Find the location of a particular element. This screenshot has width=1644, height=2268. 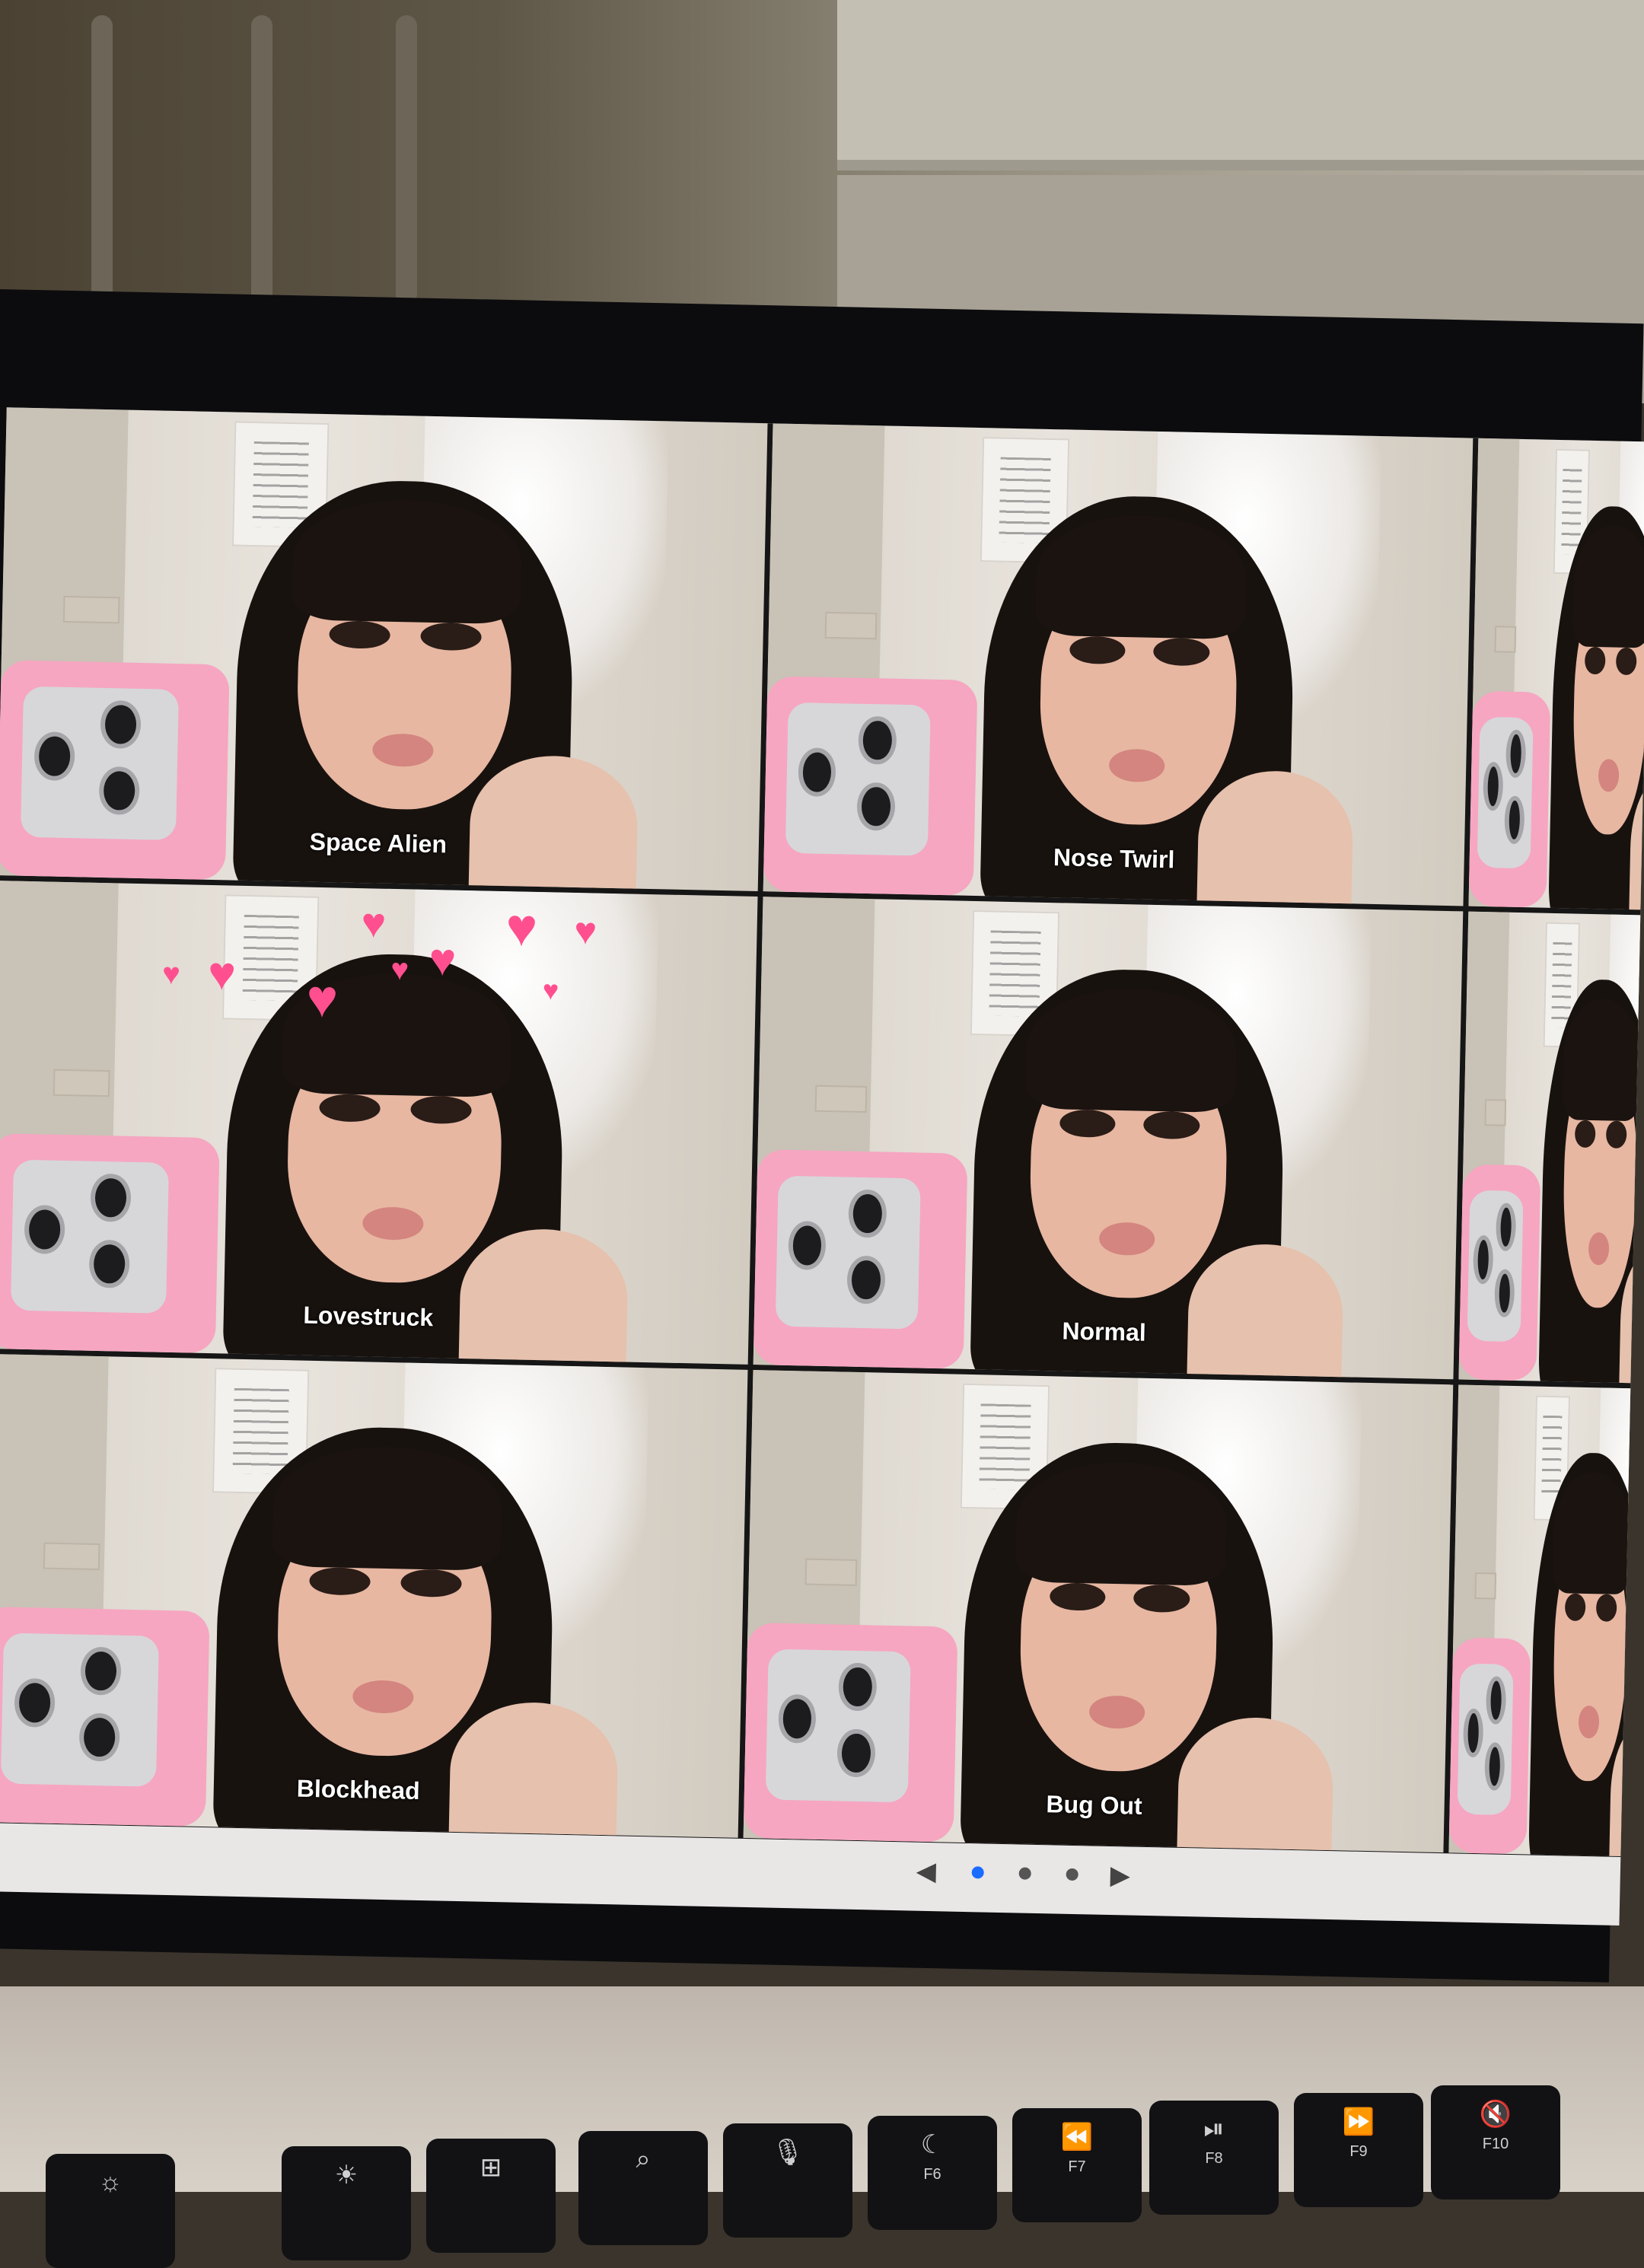

play-pause-key: ⏯ F8 is located at coordinates (1214, 2158).